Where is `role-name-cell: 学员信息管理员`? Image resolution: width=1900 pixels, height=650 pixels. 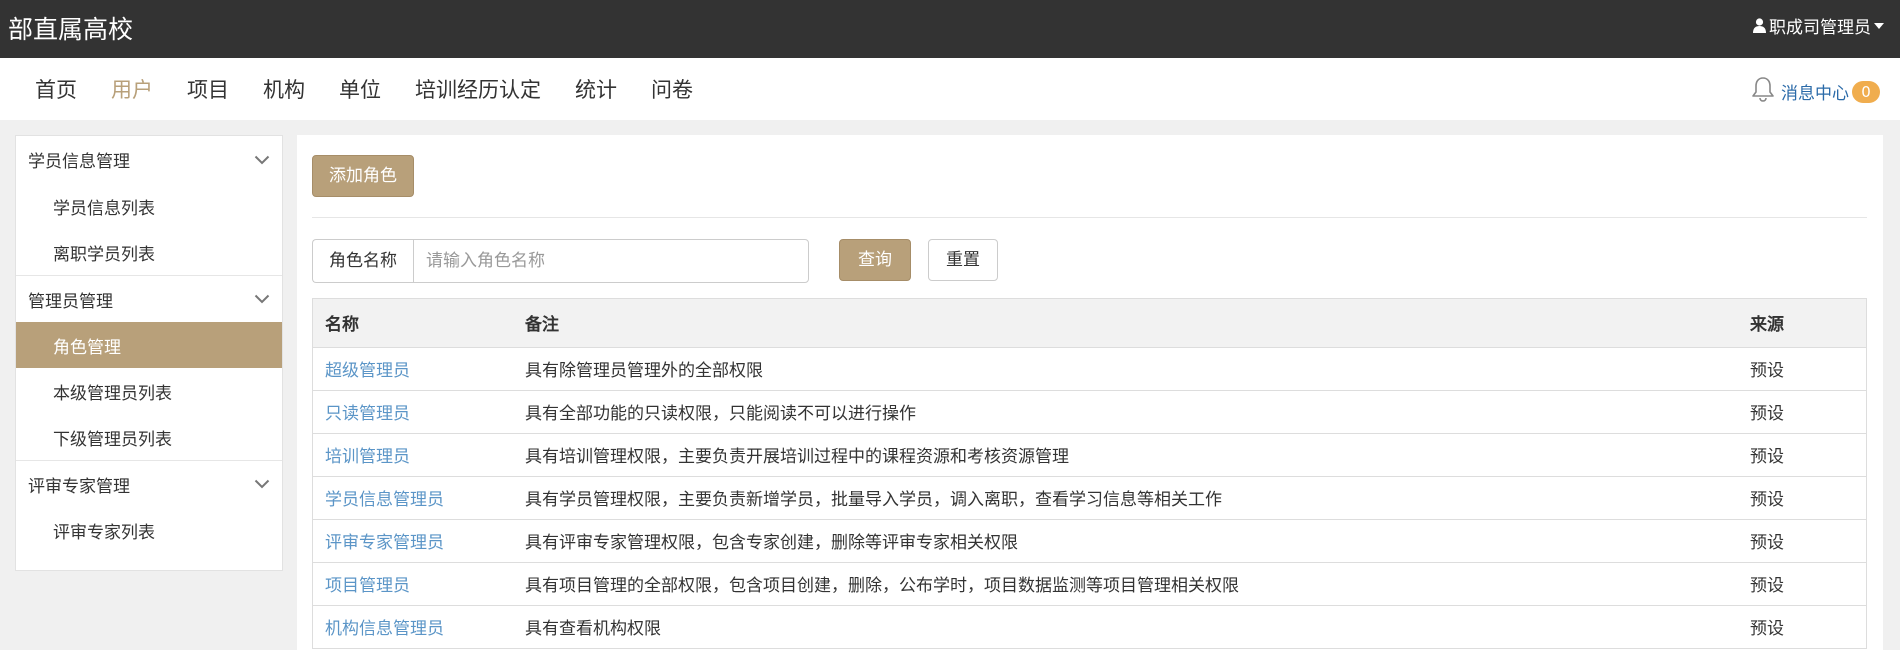
role-name-cell: 学员信息管理员 is located at coordinates (413, 497).